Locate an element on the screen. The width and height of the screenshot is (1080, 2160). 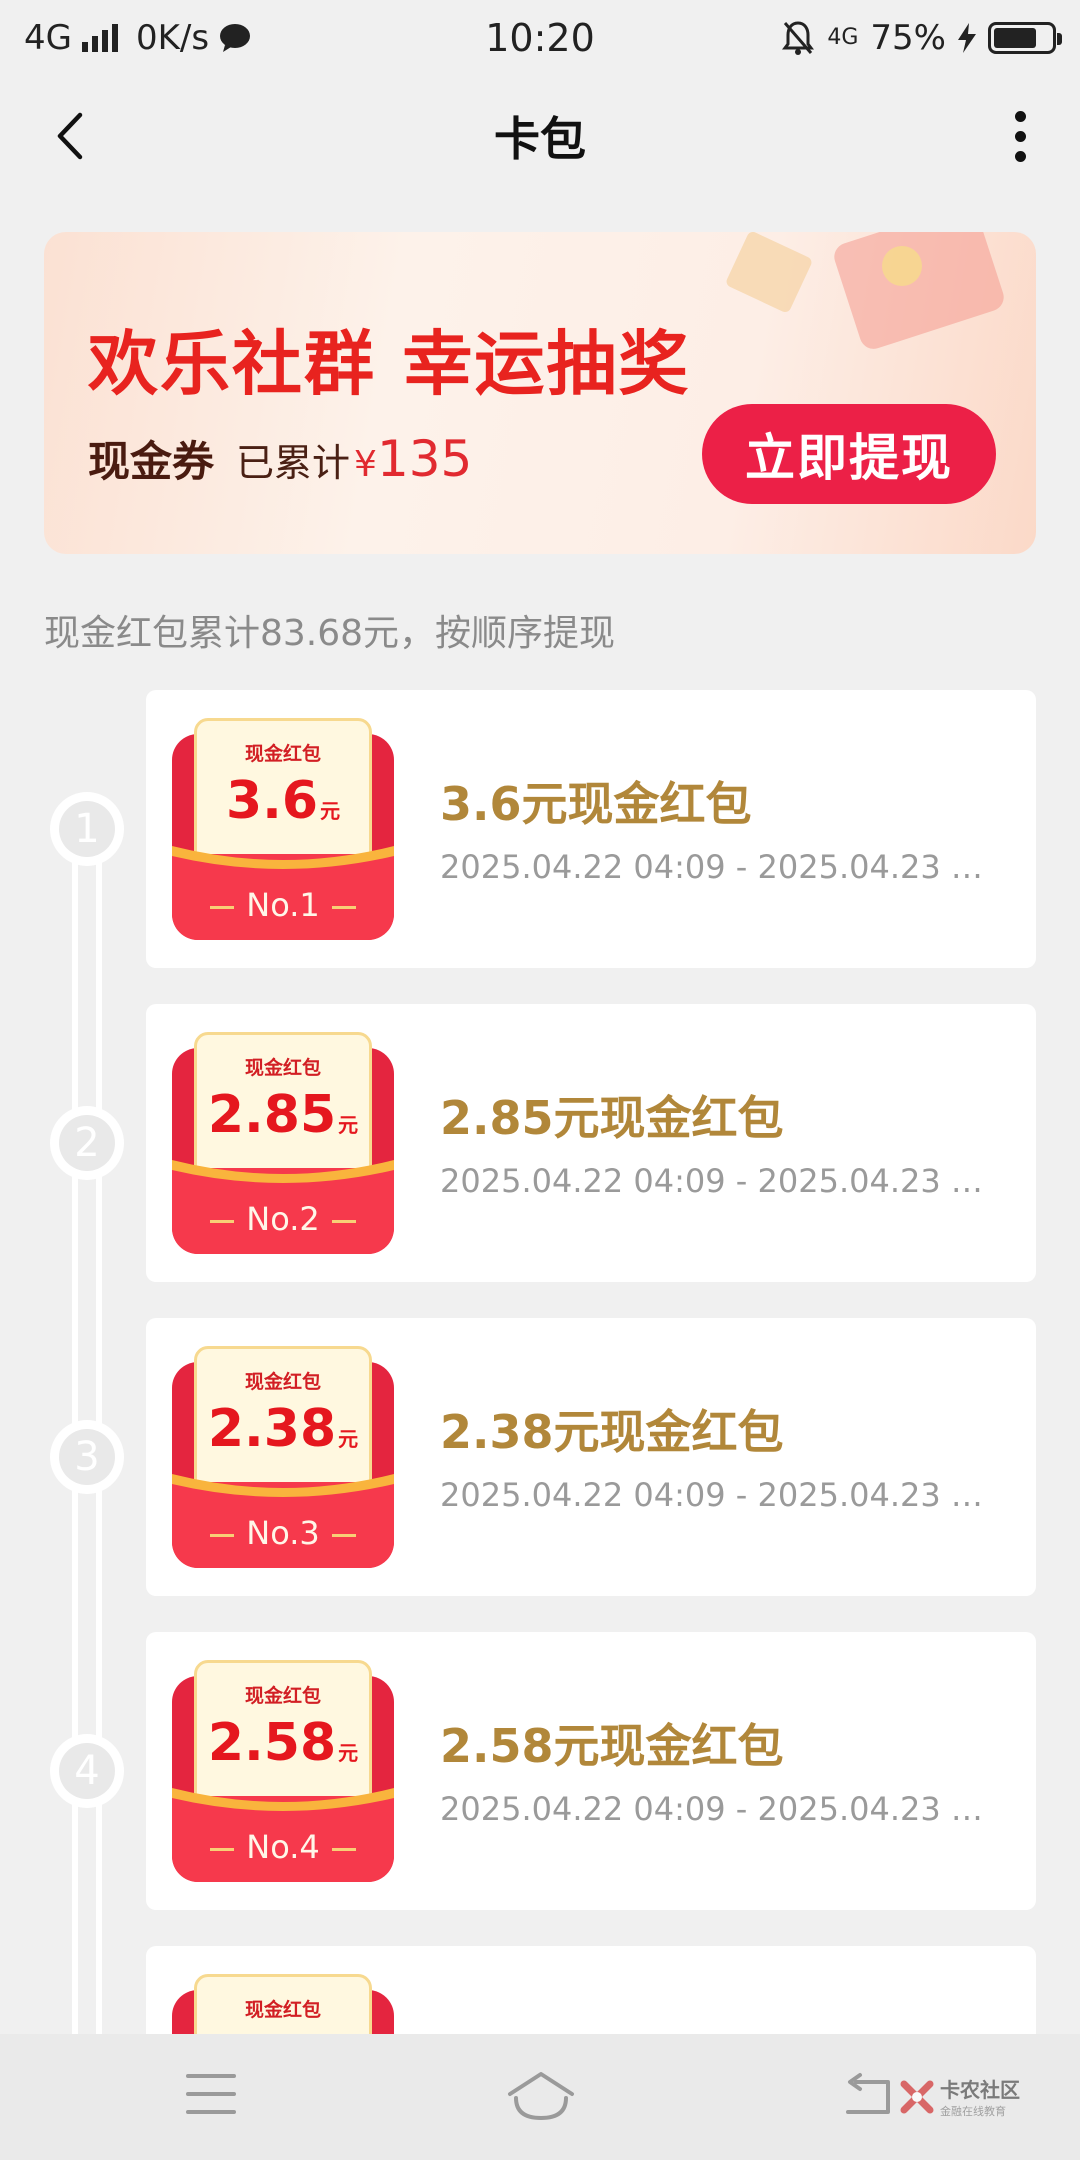
coupon-amount: 2.58 元 is located at coordinates (283, 1743).